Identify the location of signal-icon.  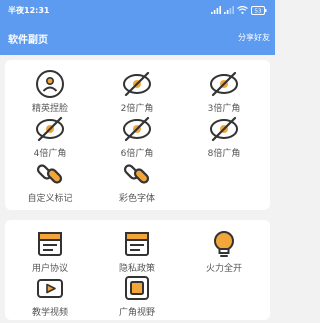
(216, 10).